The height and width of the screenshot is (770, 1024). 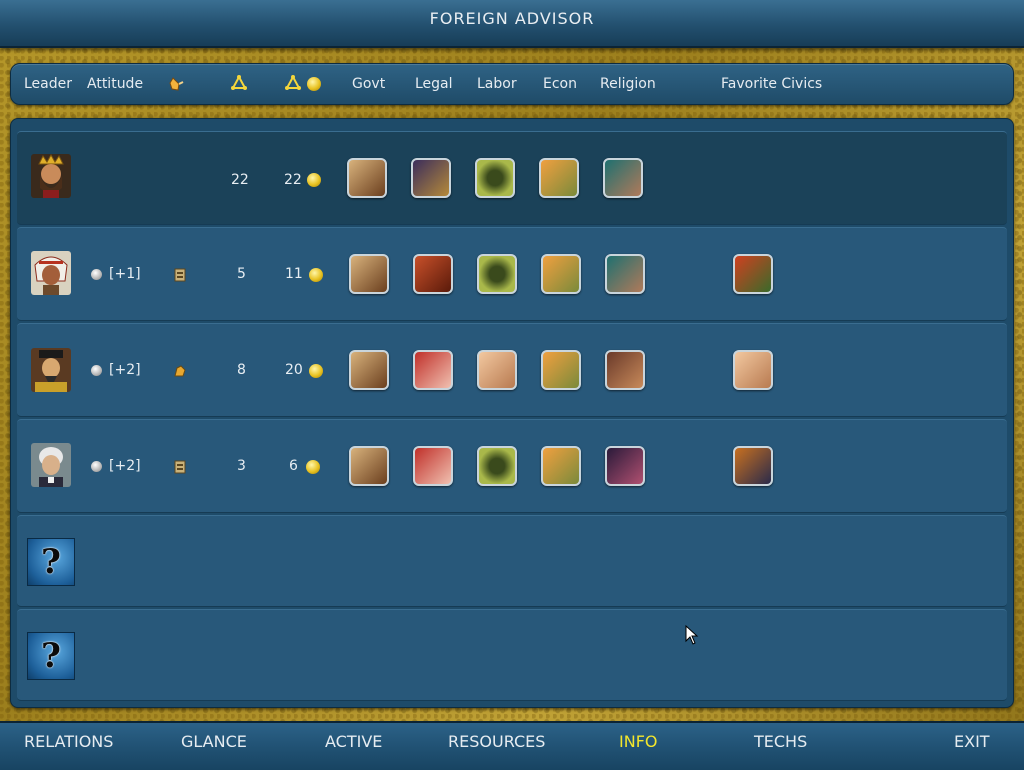 I want to click on vassalage-civic-icon, so click(x=431, y=178).